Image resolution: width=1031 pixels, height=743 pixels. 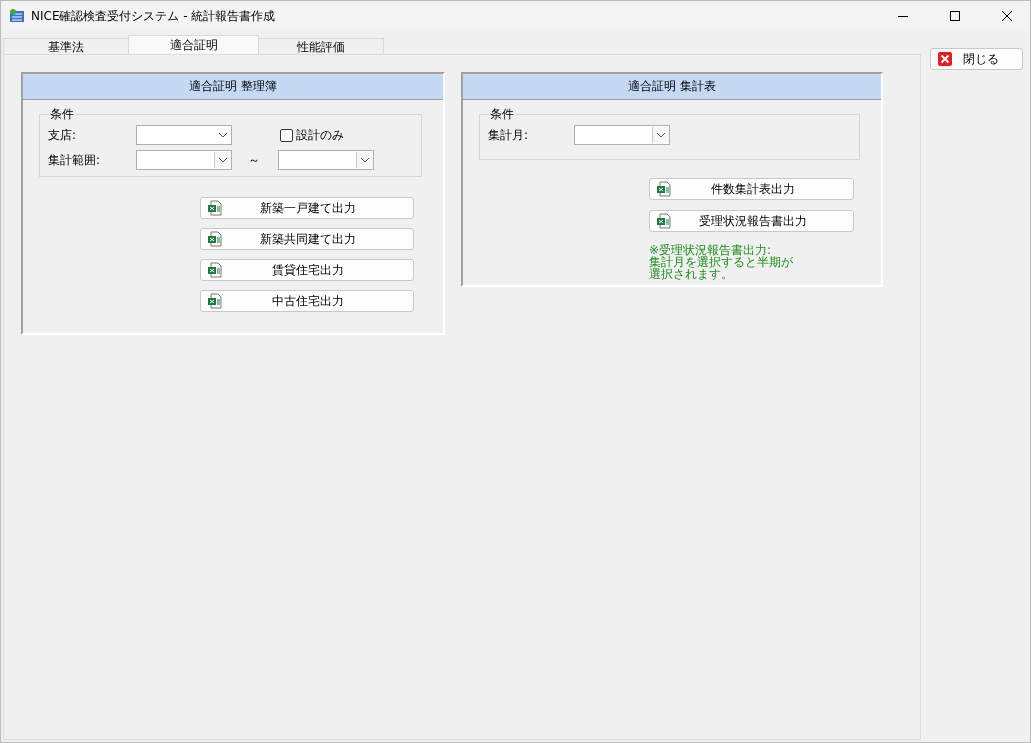 I want to click on close-dialog-button: 閉じる, so click(x=976, y=59).